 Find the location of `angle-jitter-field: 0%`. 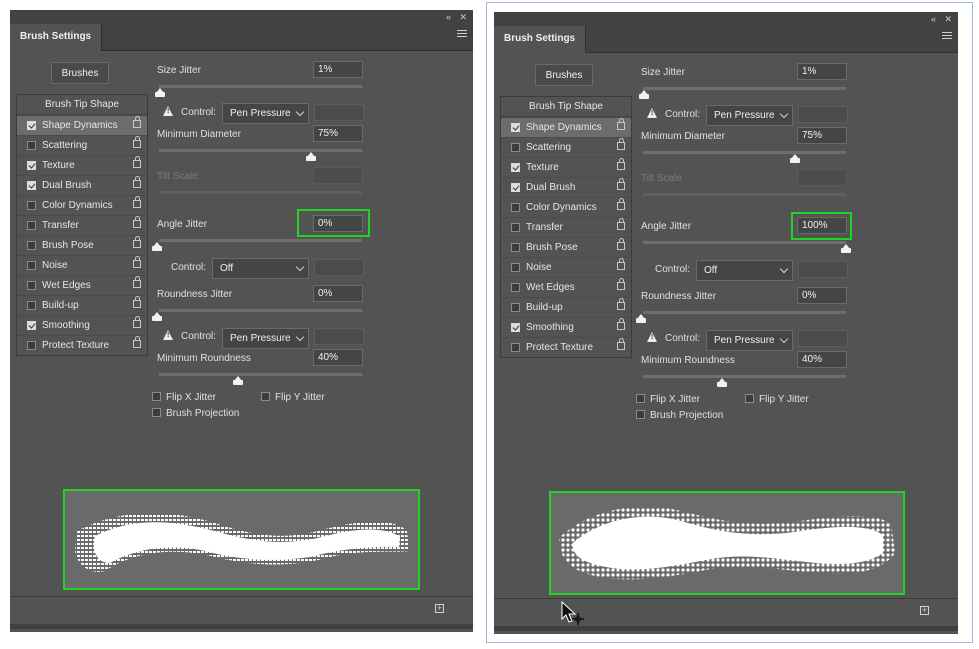

angle-jitter-field: 0% is located at coordinates (338, 223).